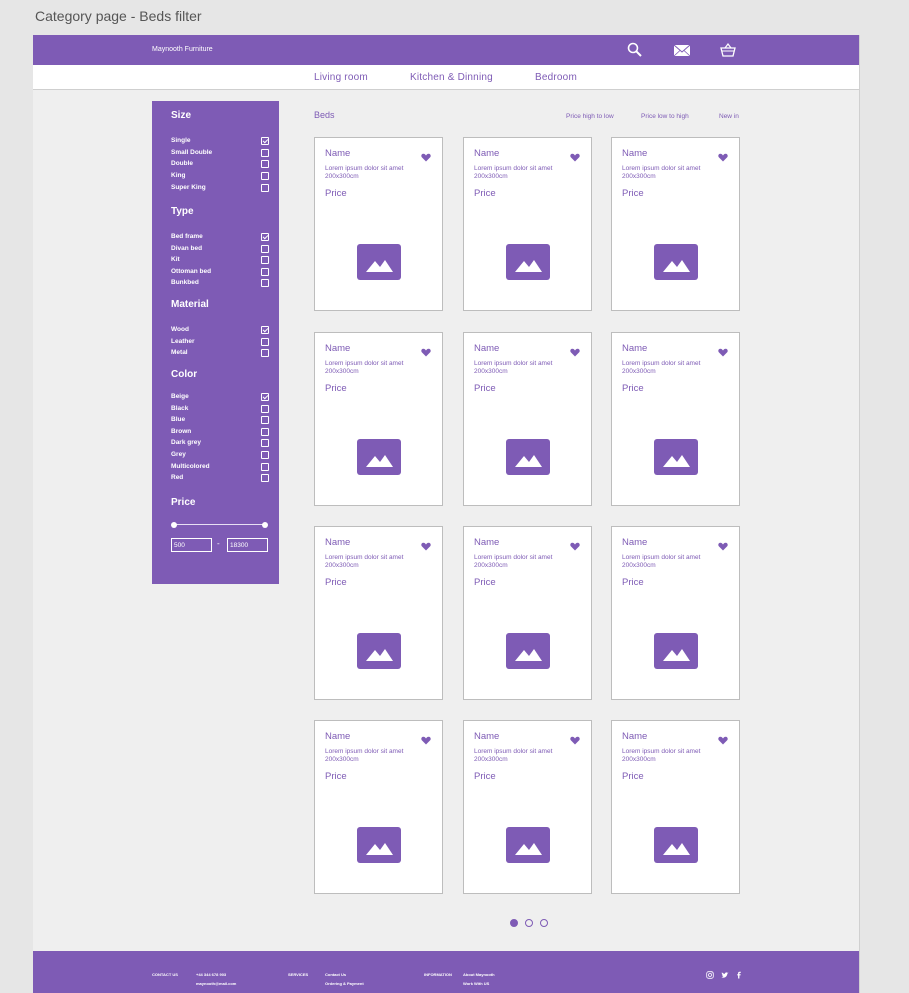 This screenshot has height=993, width=909. I want to click on price-slider-min-handle, so click(174, 525).